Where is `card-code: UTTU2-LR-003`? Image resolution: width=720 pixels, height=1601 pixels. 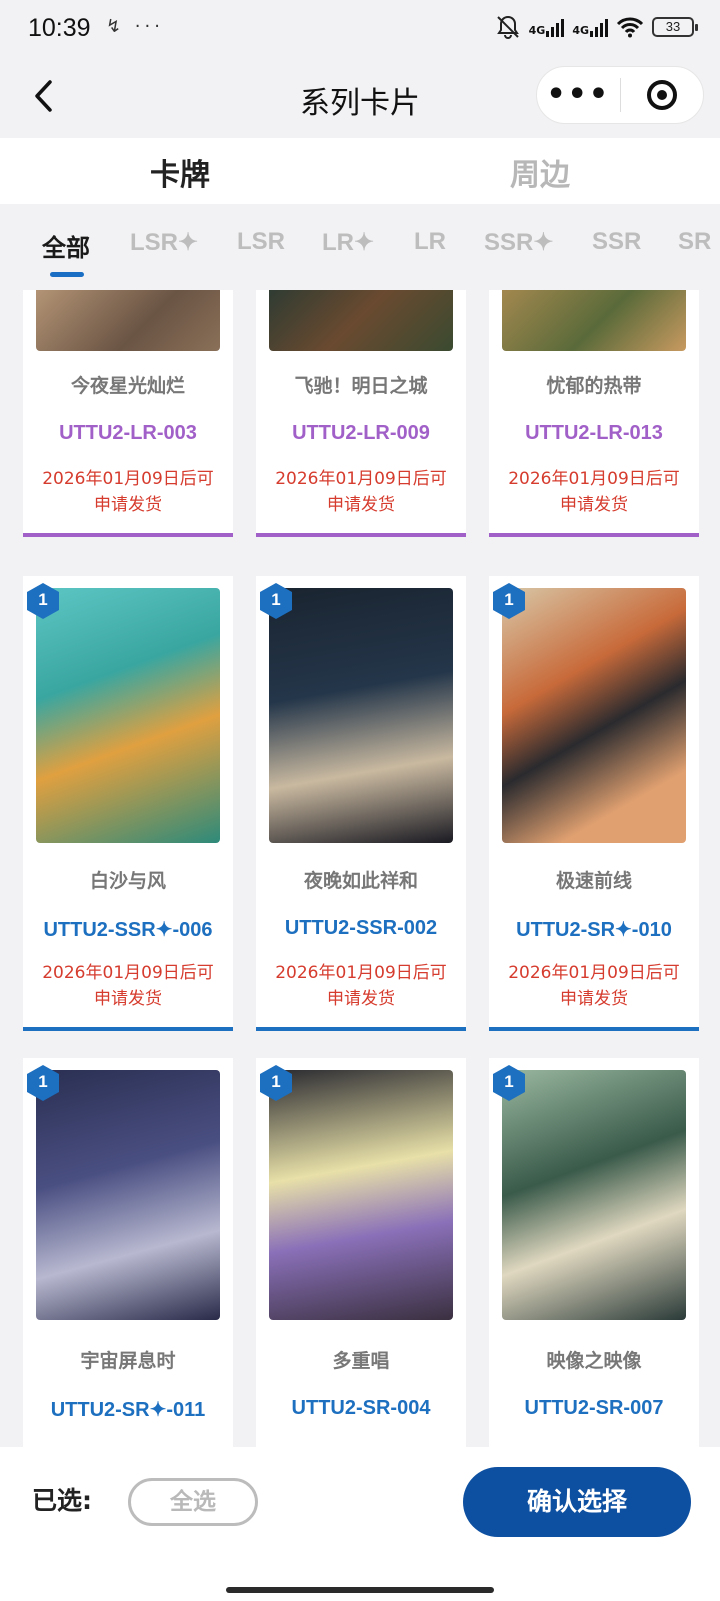
card-code: UTTU2-LR-003 is located at coordinates (128, 433).